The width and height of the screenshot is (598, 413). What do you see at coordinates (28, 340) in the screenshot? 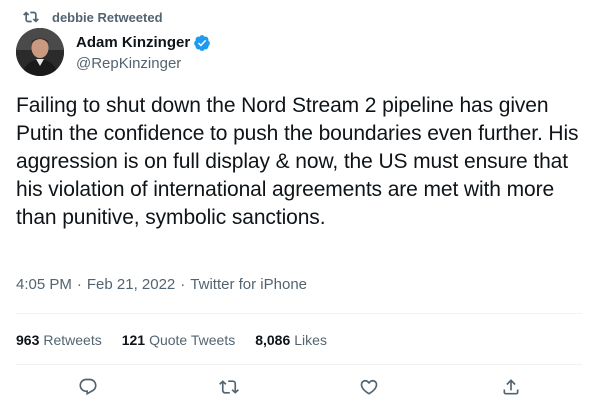
I see `retweets-count: 963` at bounding box center [28, 340].